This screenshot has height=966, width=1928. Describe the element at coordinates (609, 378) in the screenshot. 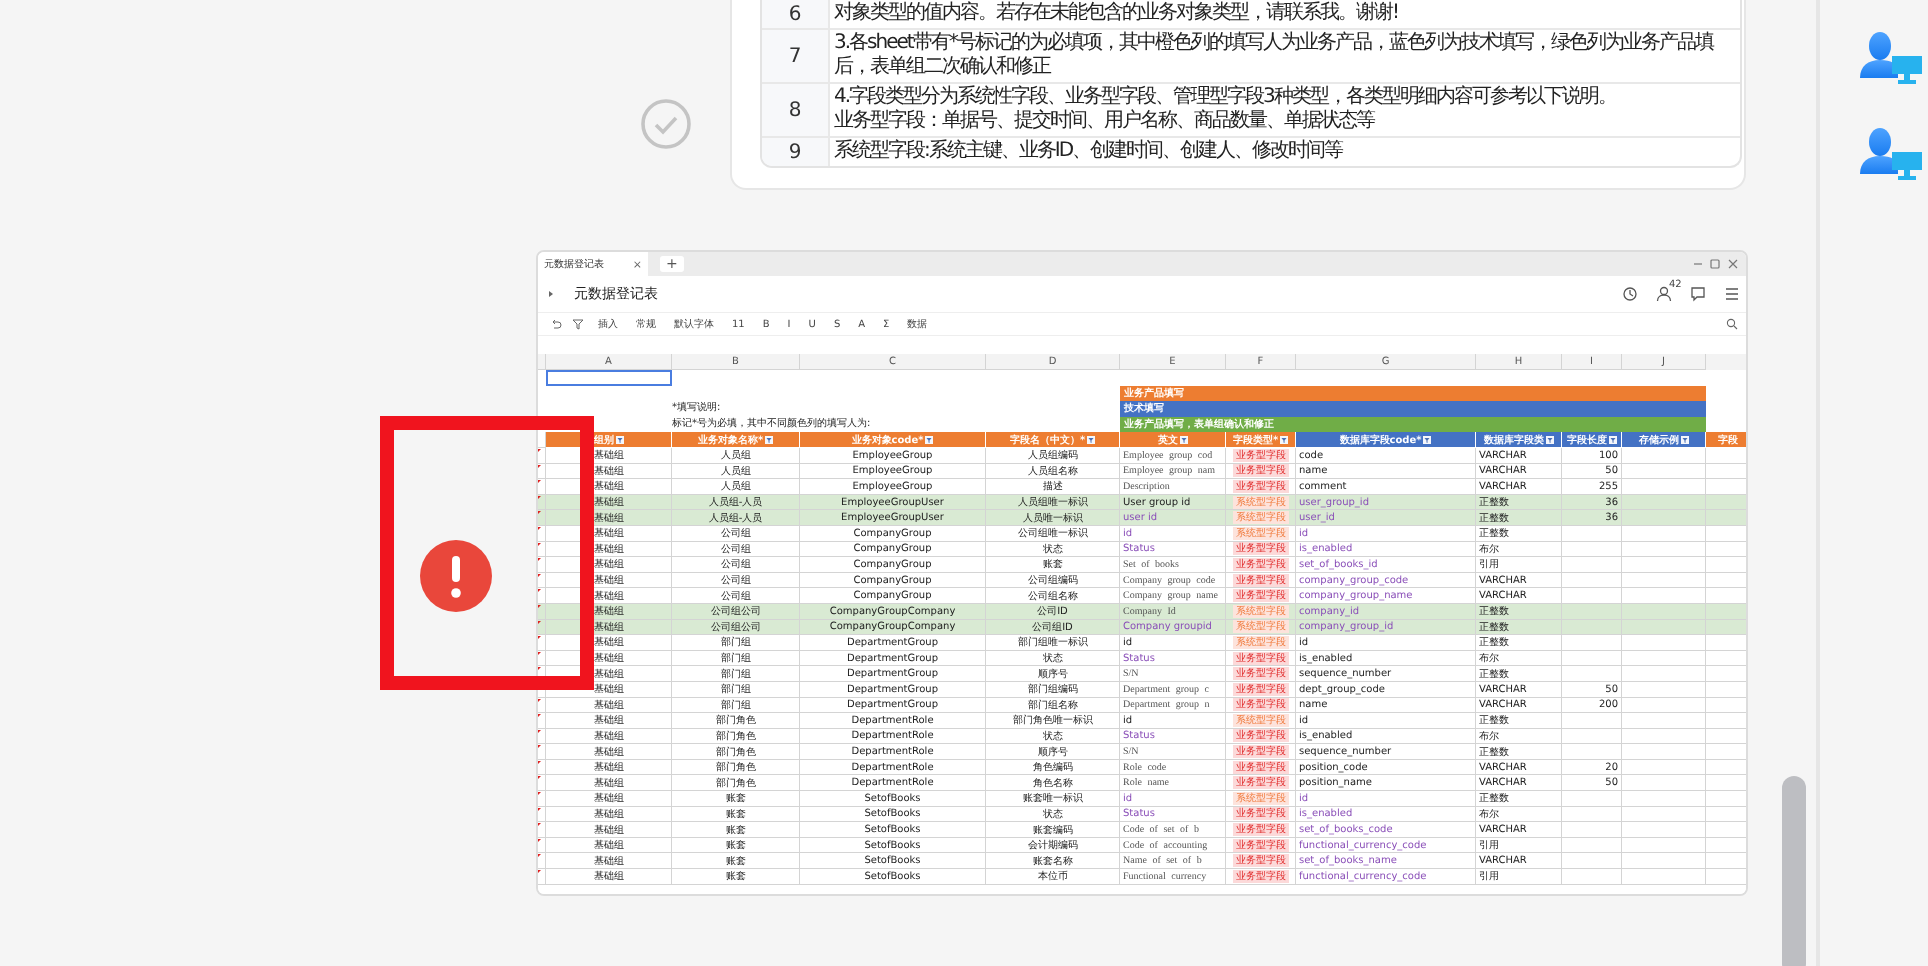

I see `selected-cell` at that location.